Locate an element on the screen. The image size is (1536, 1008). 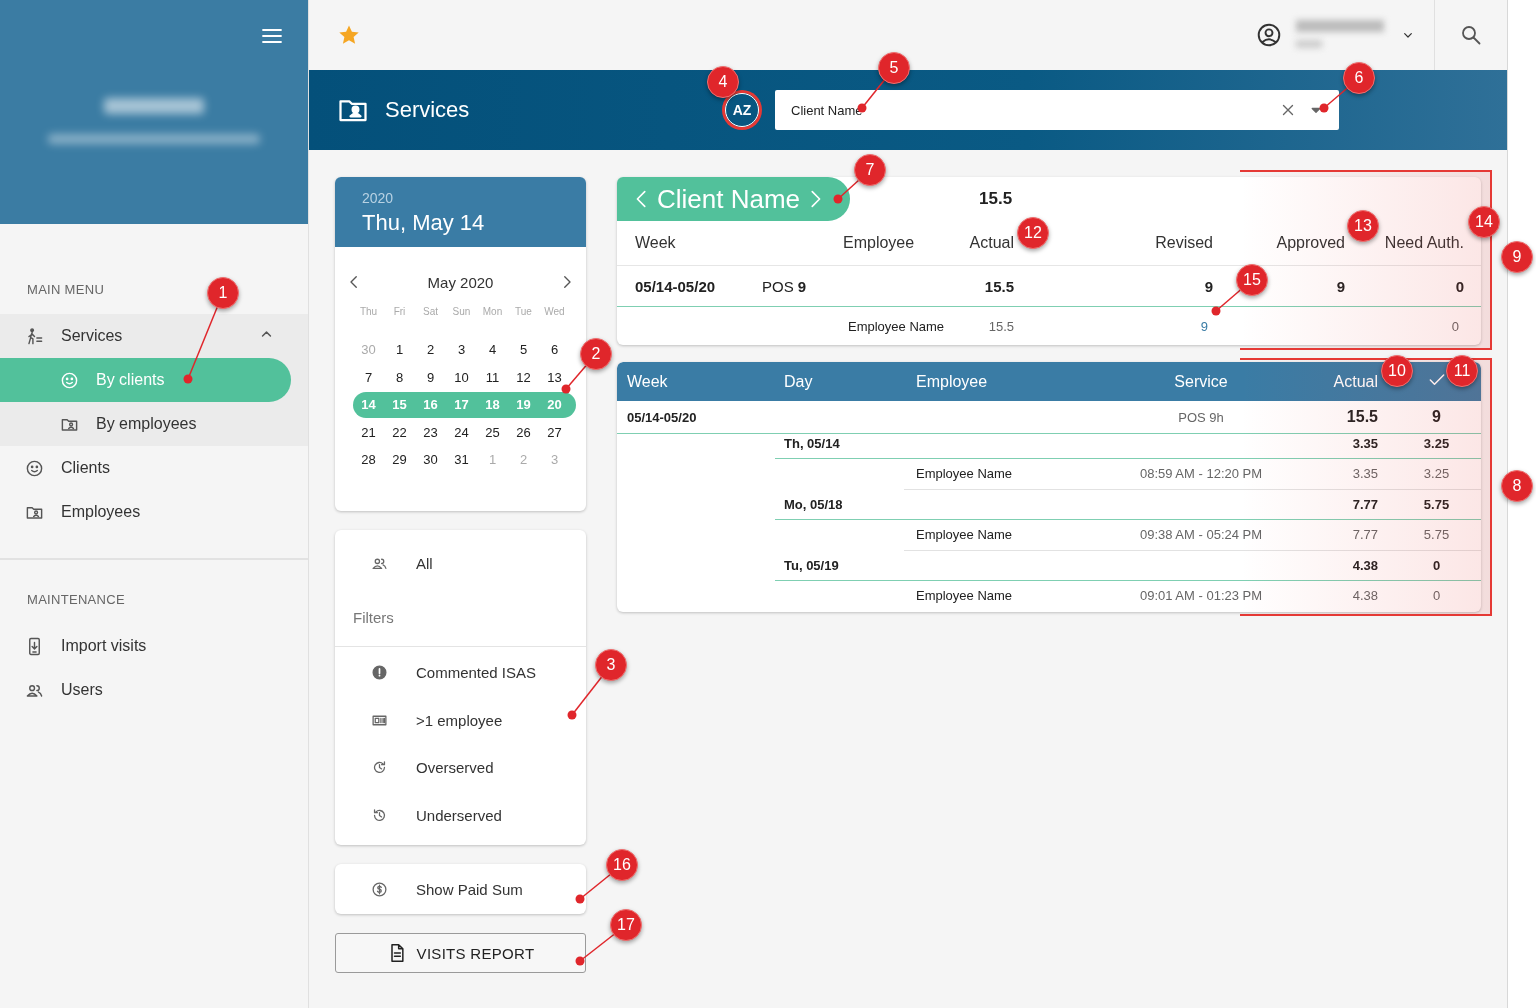
table-cell-text: Mo, 05/18 is located at coordinates (814, 504).